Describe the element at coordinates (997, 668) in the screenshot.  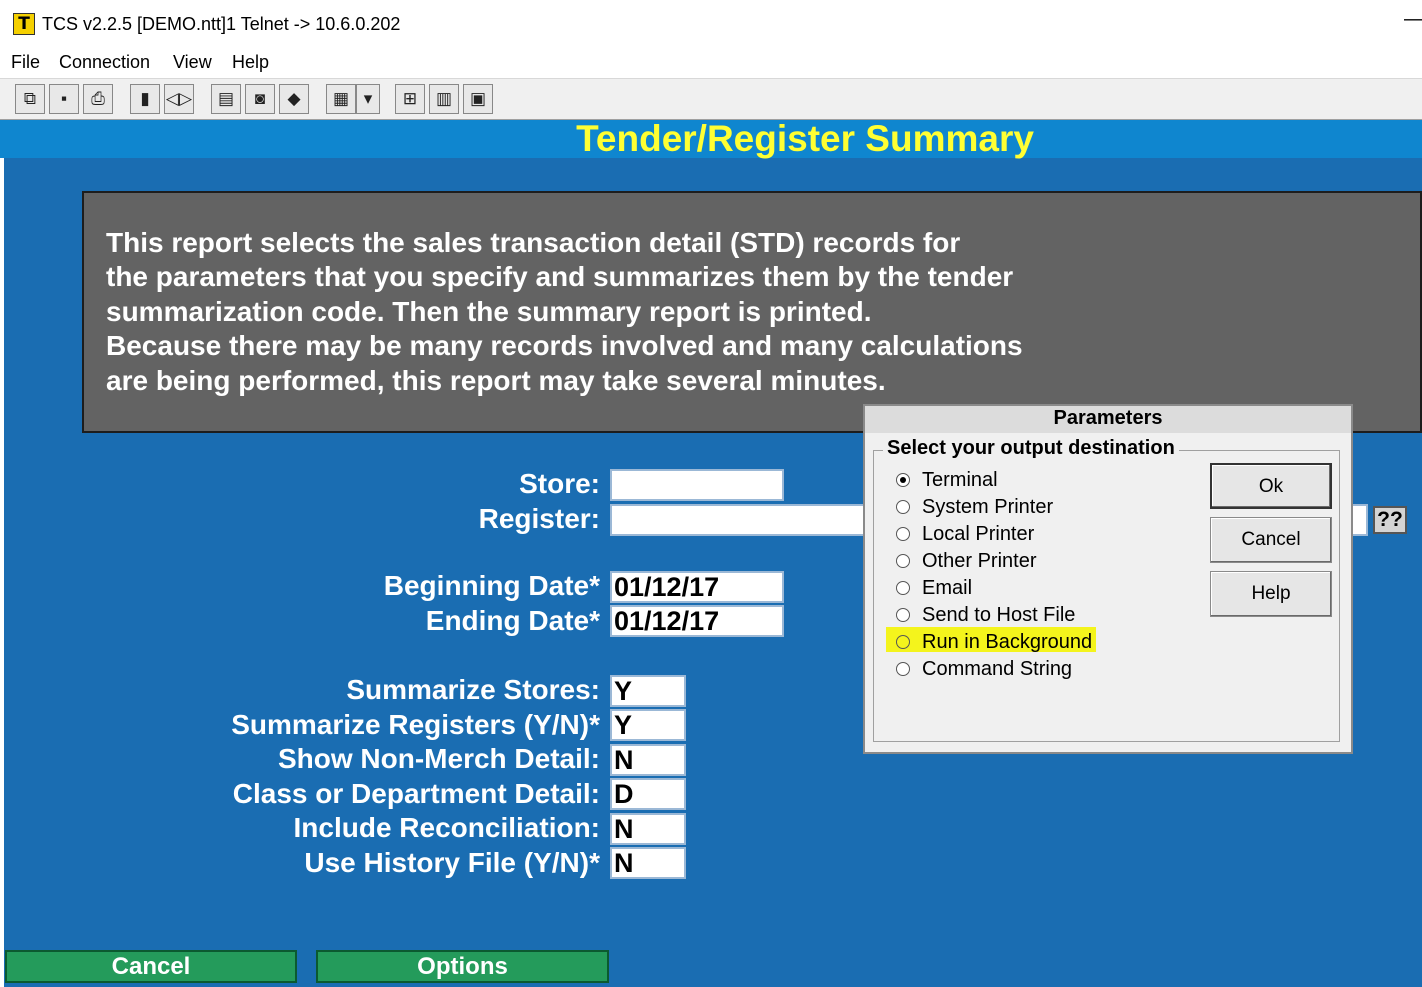
I see `radio-label: Command String` at that location.